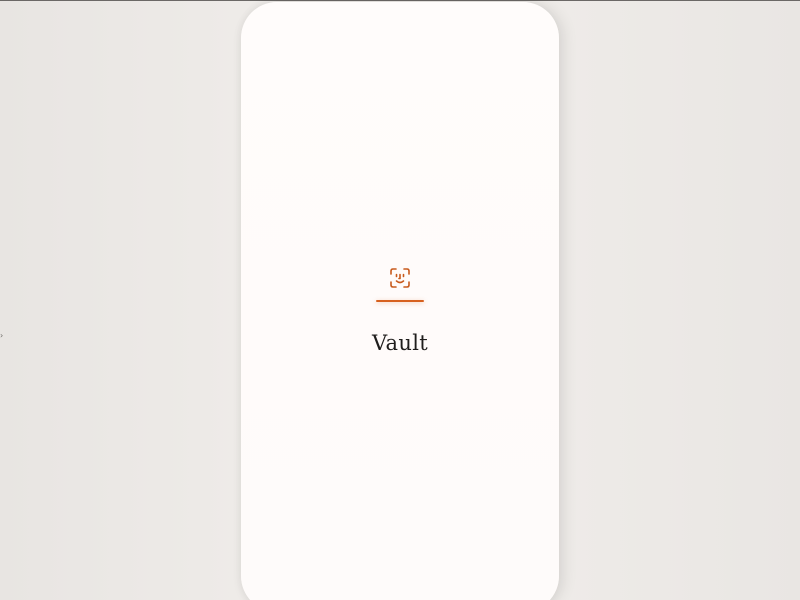 Image resolution: width=800 pixels, height=600 pixels. I want to click on accent-underline, so click(400, 301).